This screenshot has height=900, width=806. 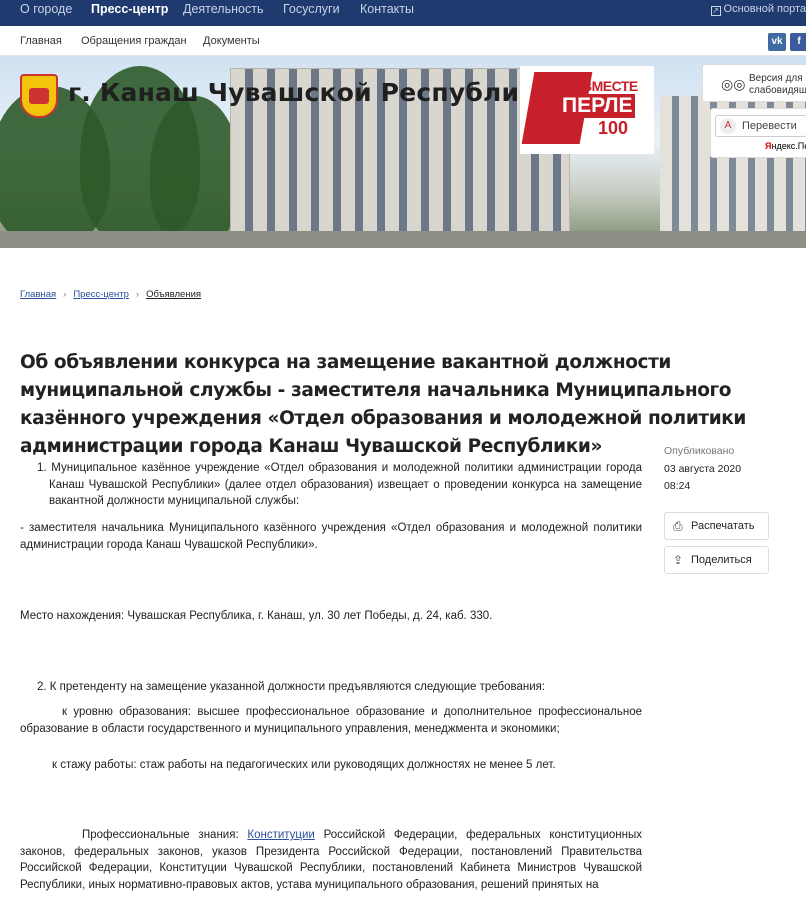 I want to click on facebook-icon: f, so click(x=798, y=42).